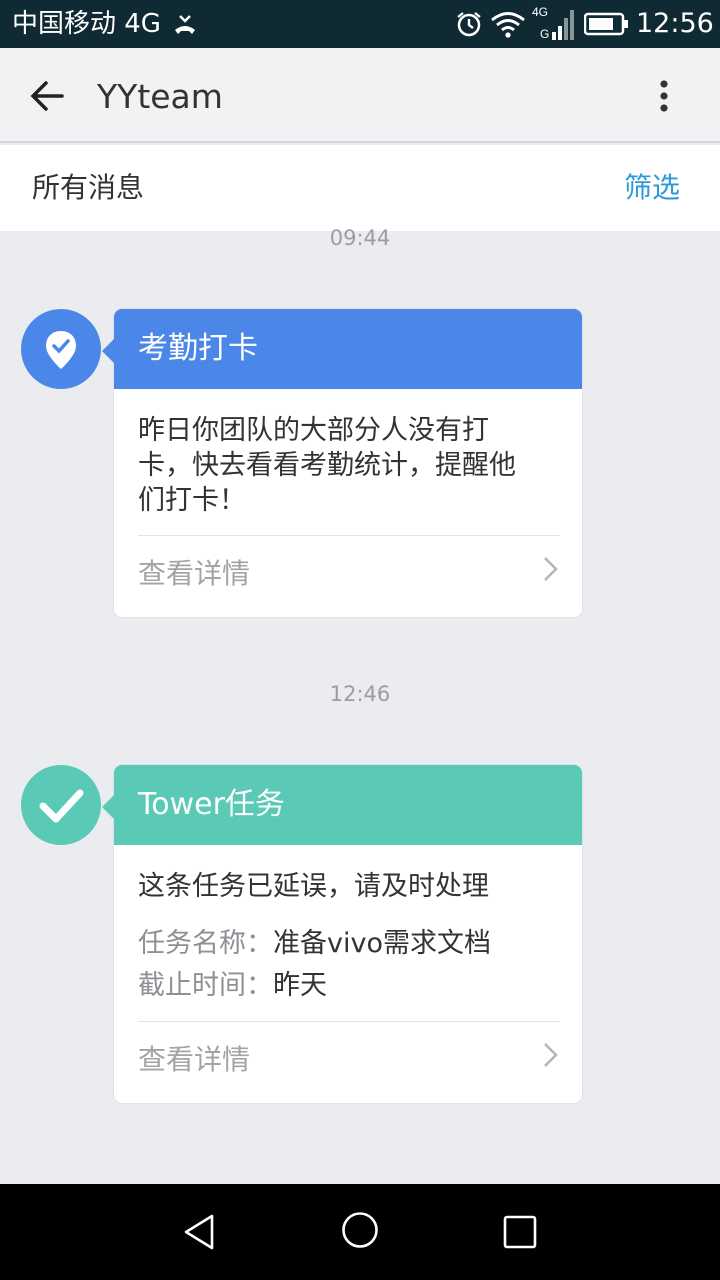 The height and width of the screenshot is (1280, 720). What do you see at coordinates (205, 943) in the screenshot?
I see `task-name-label: 任务名称：` at bounding box center [205, 943].